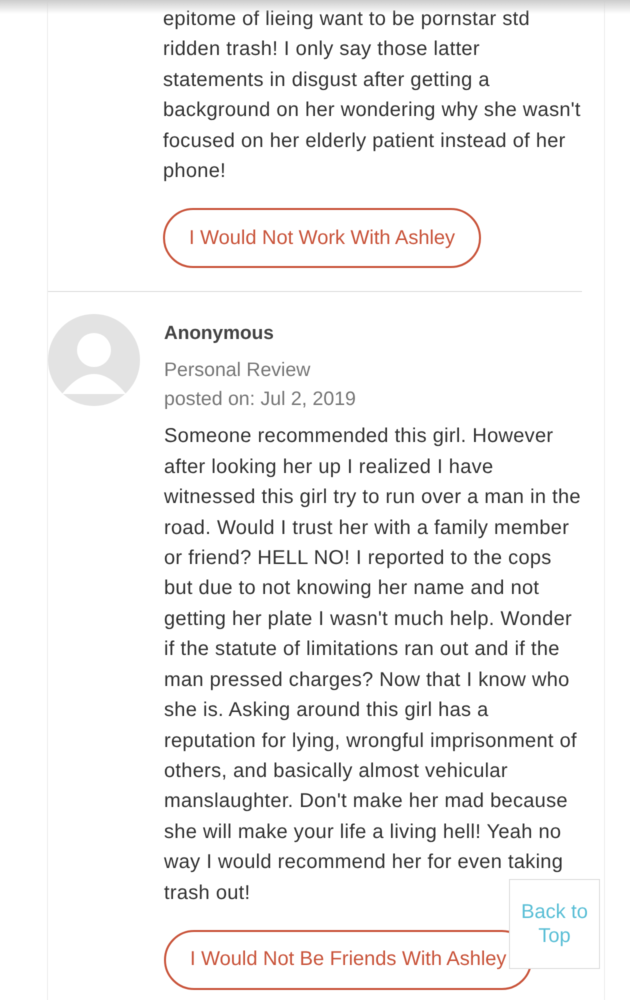 The height and width of the screenshot is (1000, 630). I want to click on post-date: posted on: Jul 2, 2019, so click(260, 400).